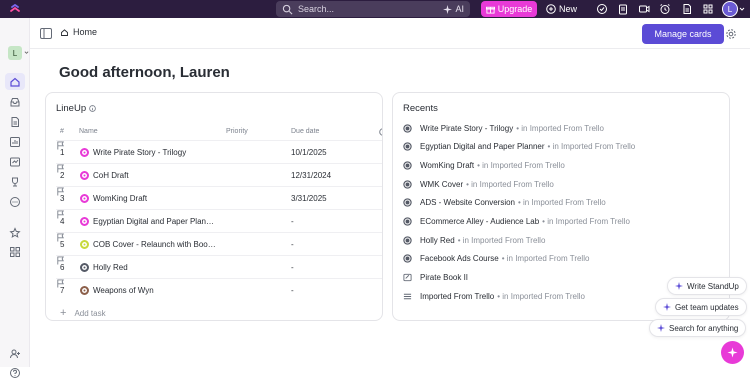  Describe the element at coordinates (46, 33) in the screenshot. I see `sidebar-toggle-icon` at that location.